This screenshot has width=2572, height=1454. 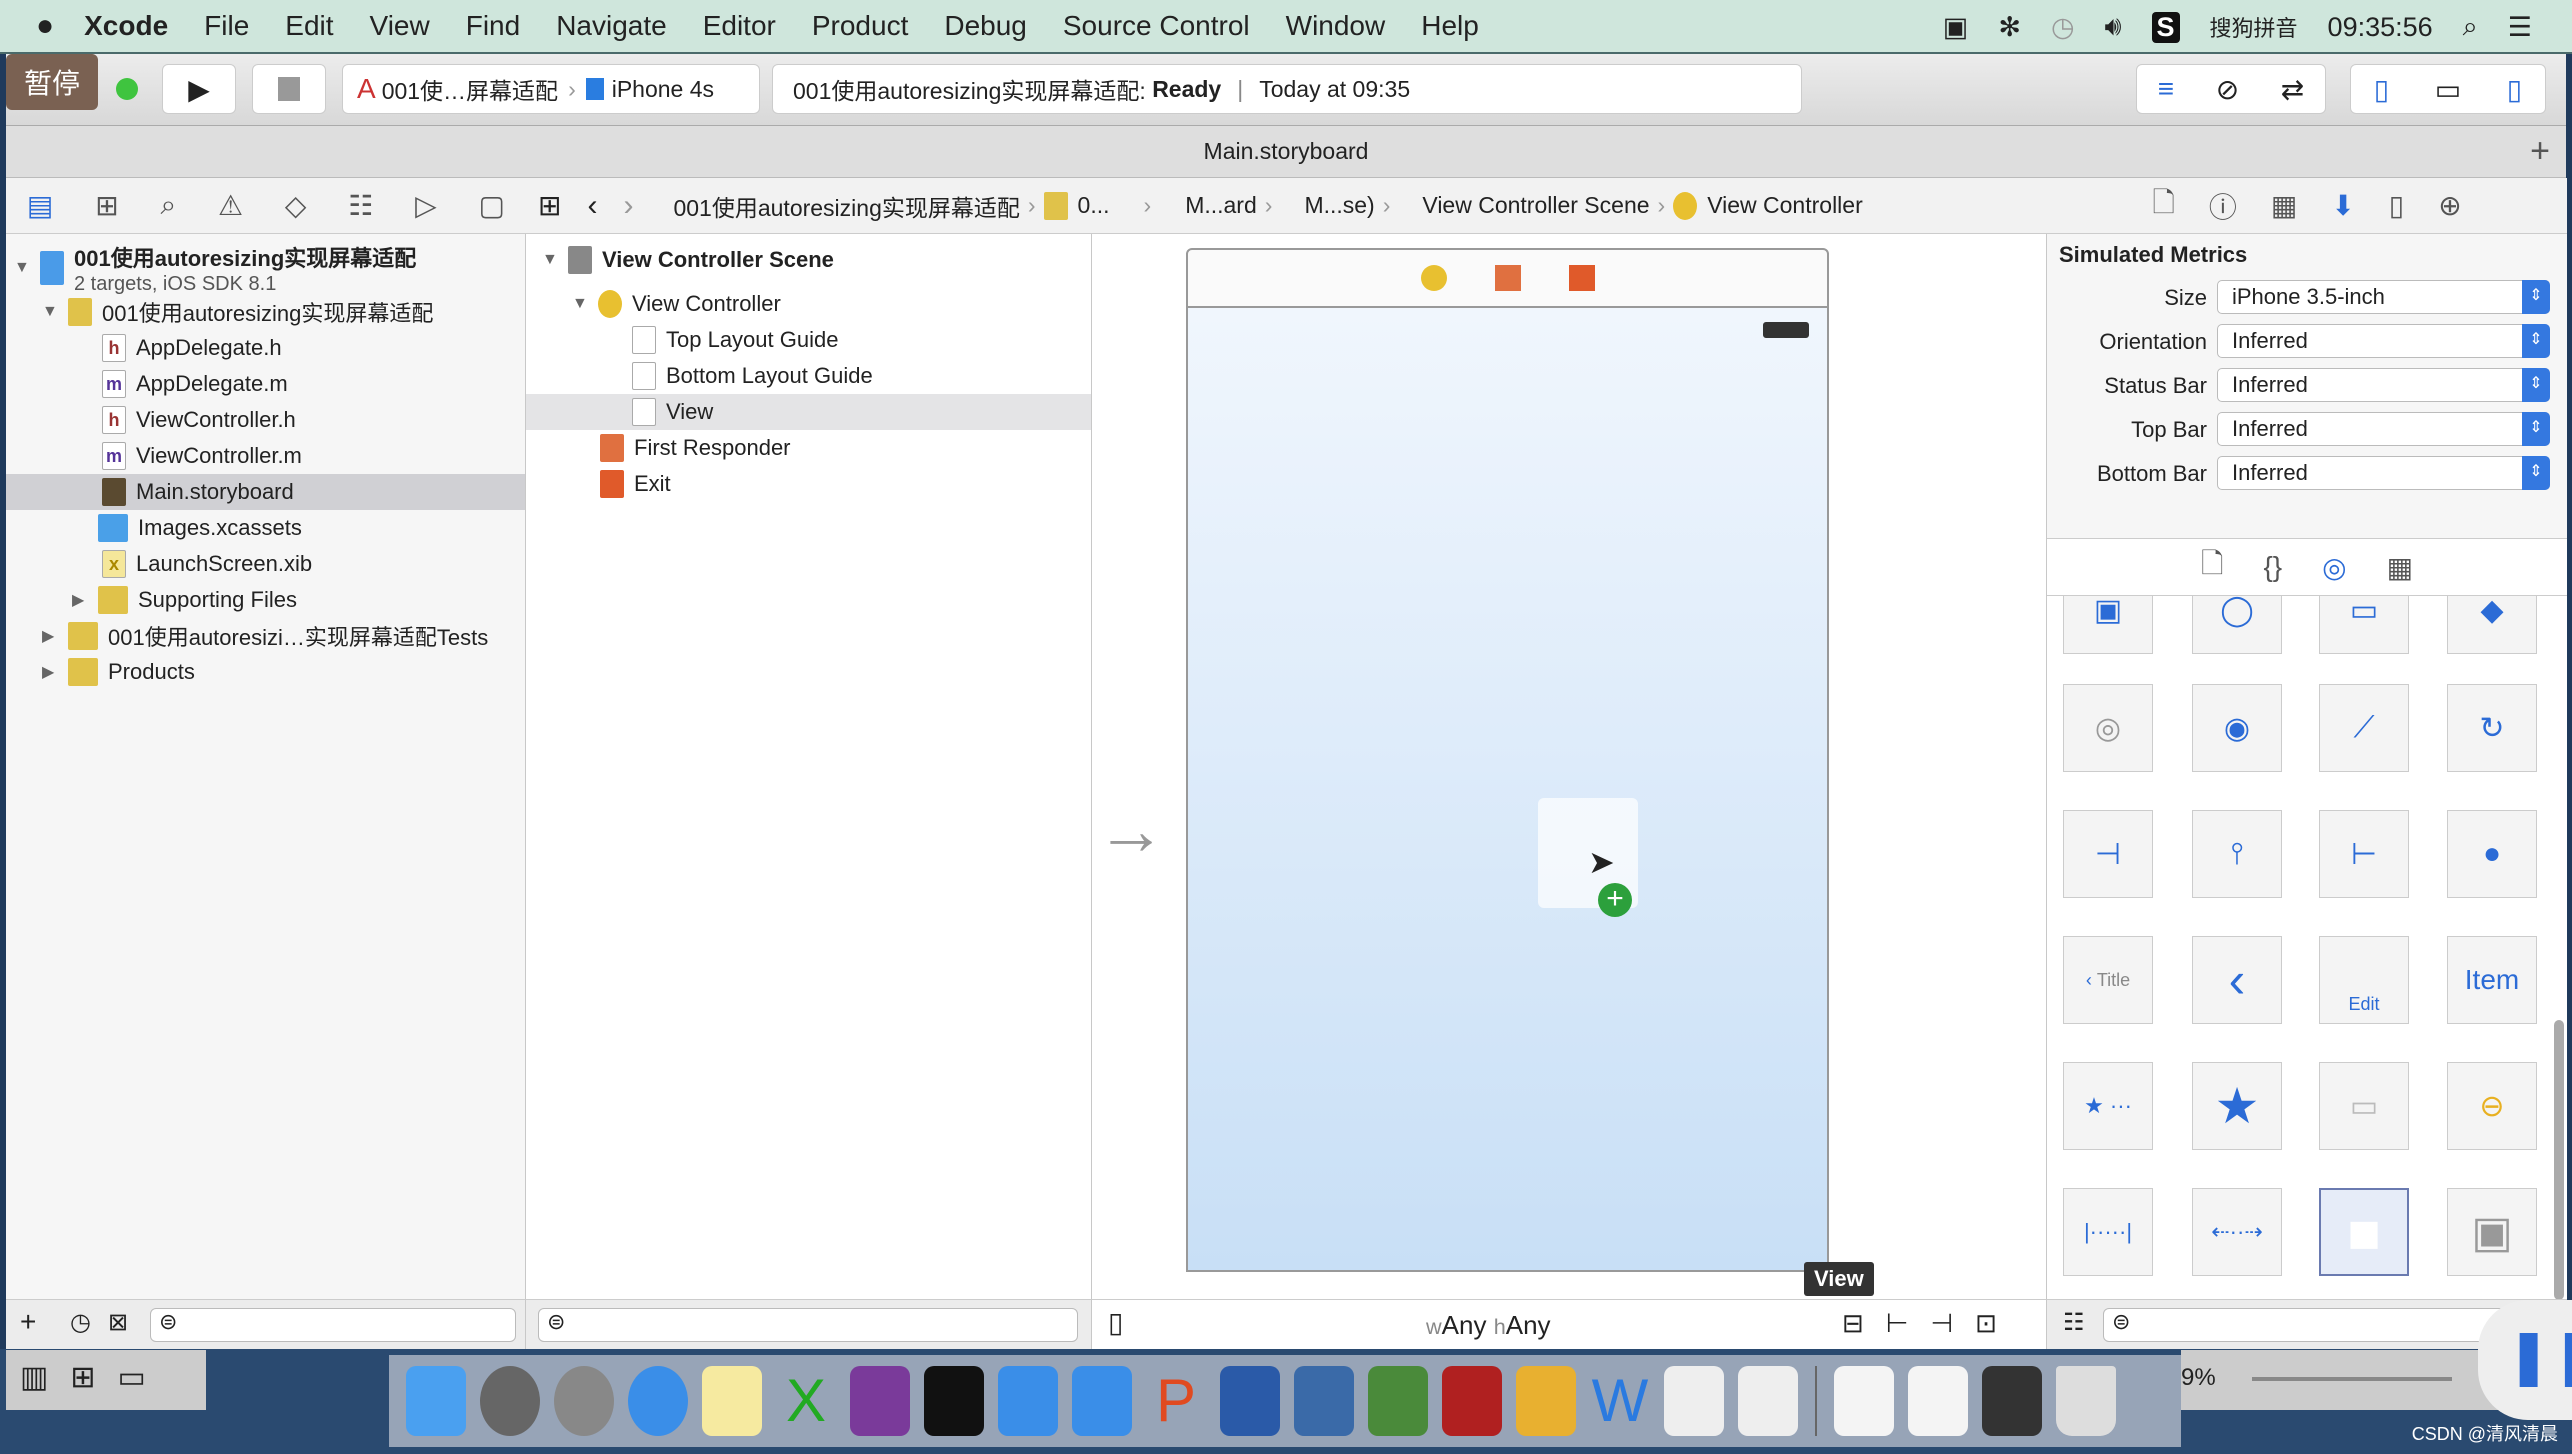 I want to click on bluetooth-icon: ✻, so click(x=2009, y=27).